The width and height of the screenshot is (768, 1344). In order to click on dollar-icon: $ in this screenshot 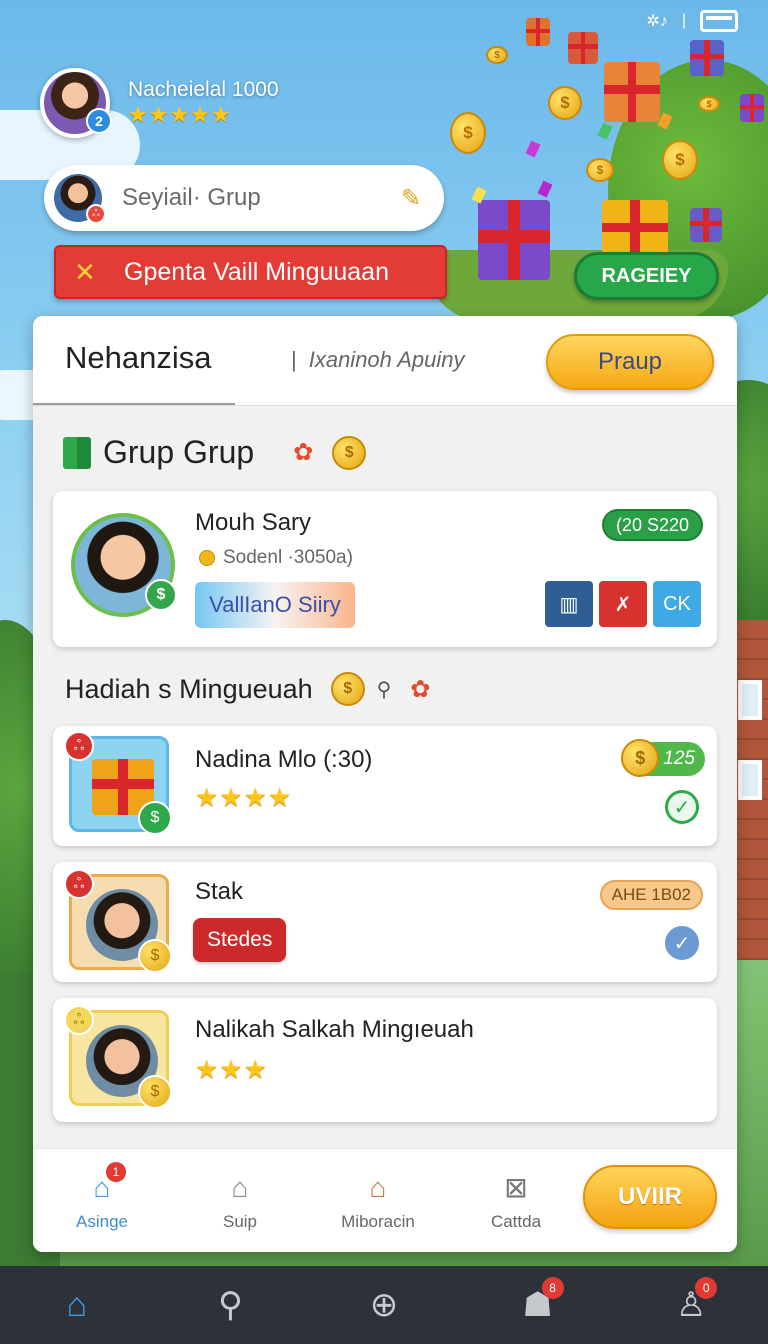, I will do `click(161, 595)`.